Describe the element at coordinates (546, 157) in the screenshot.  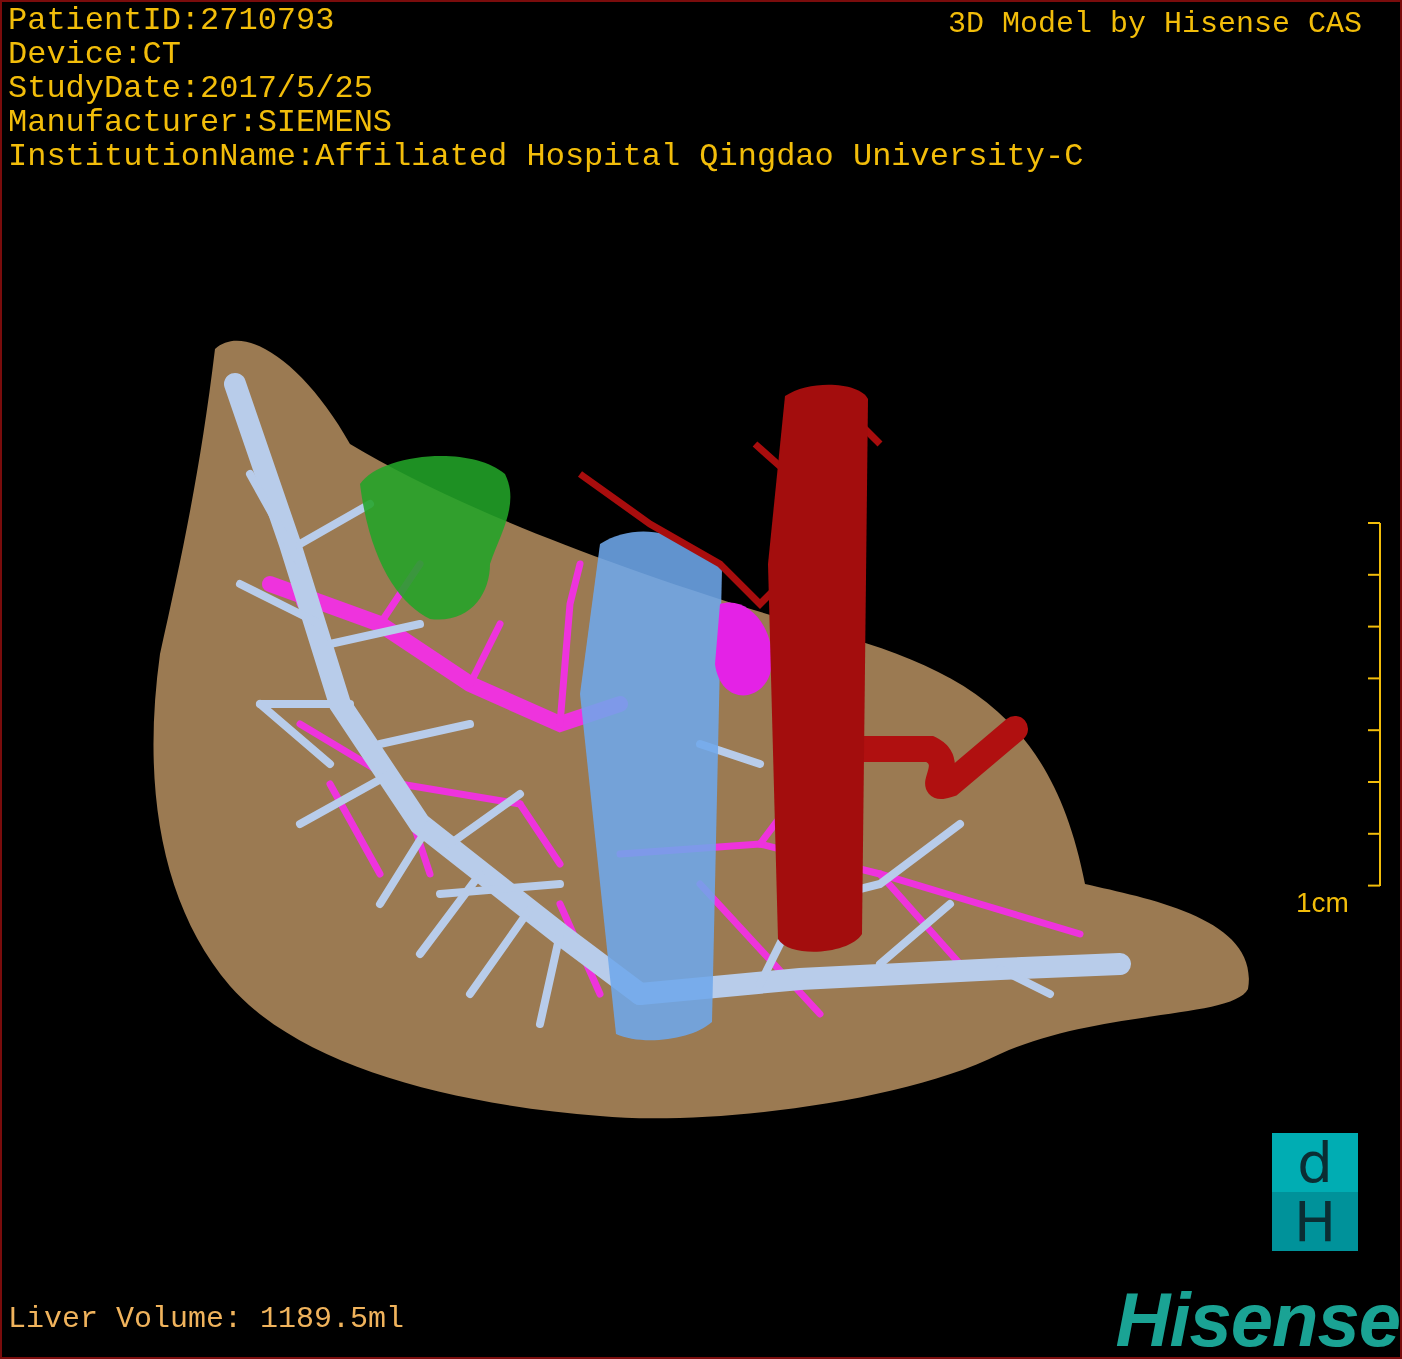
I see `patient-info-text: InstitutionName:Affiliated Hospital Qingdao University-C` at that location.